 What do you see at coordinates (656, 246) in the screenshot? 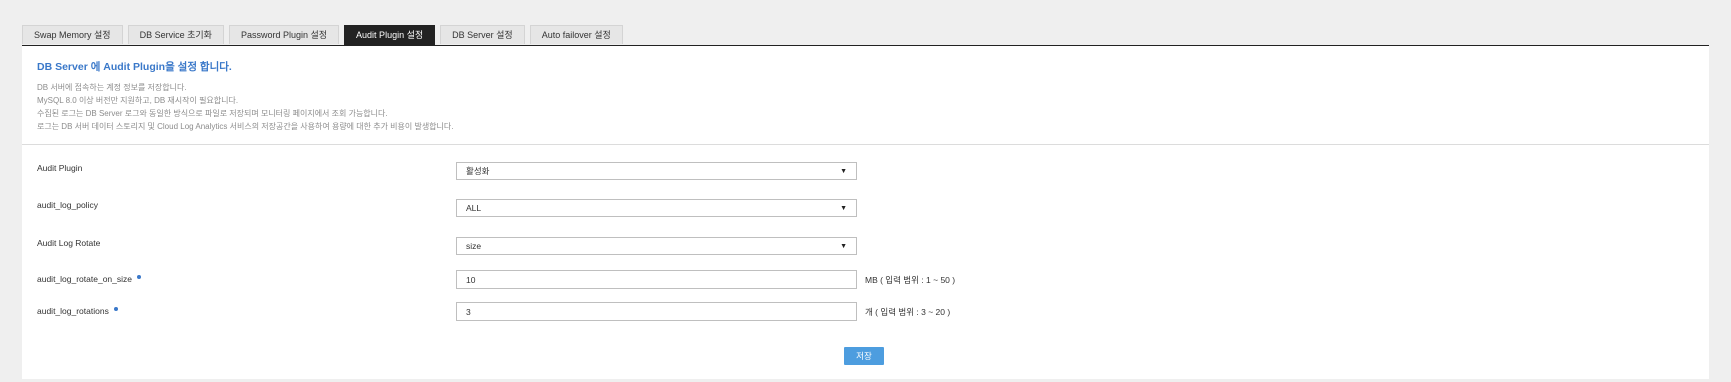
I see `audit-log-rotate-select: size ▼` at bounding box center [656, 246].